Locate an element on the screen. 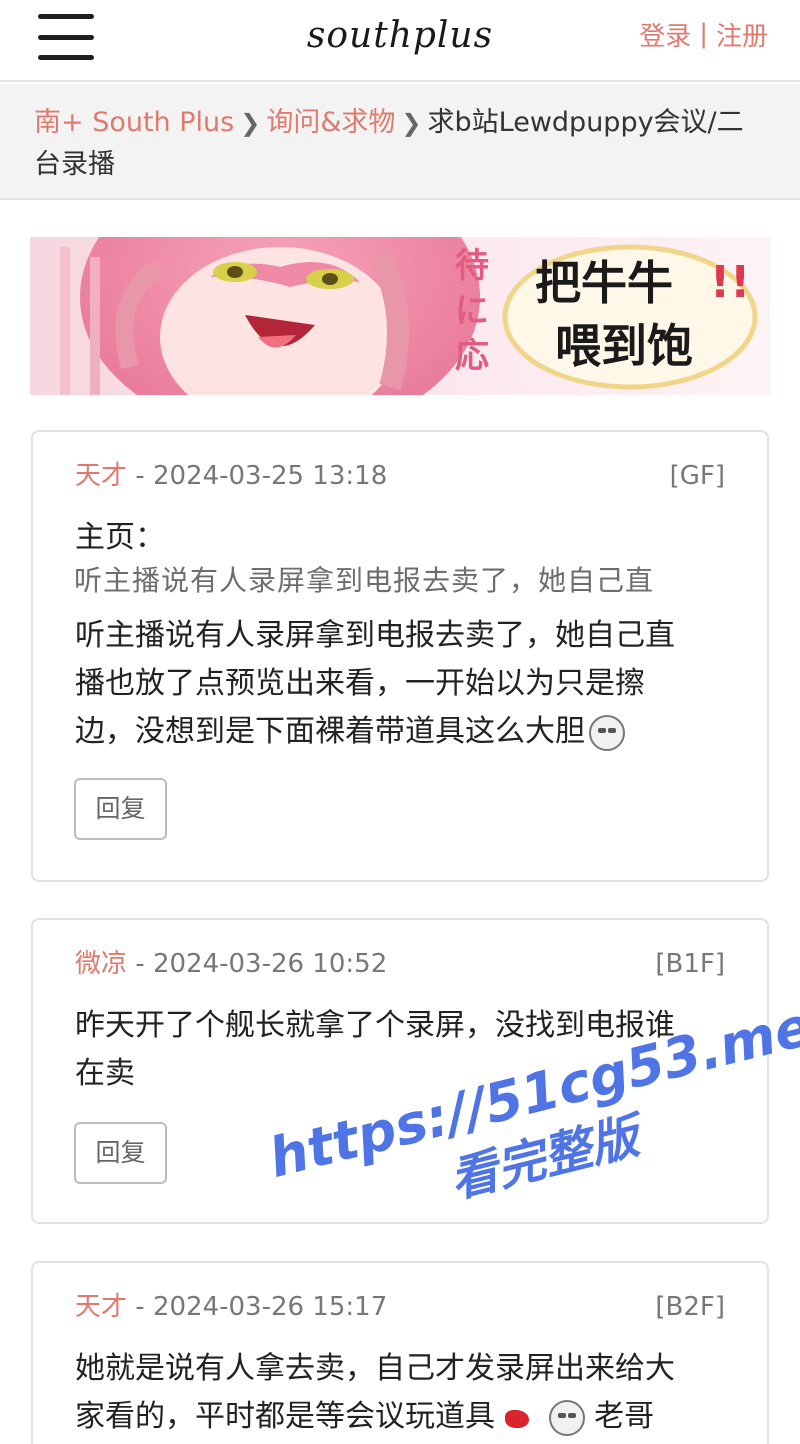 This screenshot has width=800, height=1444. post-line-text: 老哥 is located at coordinates (624, 1416).